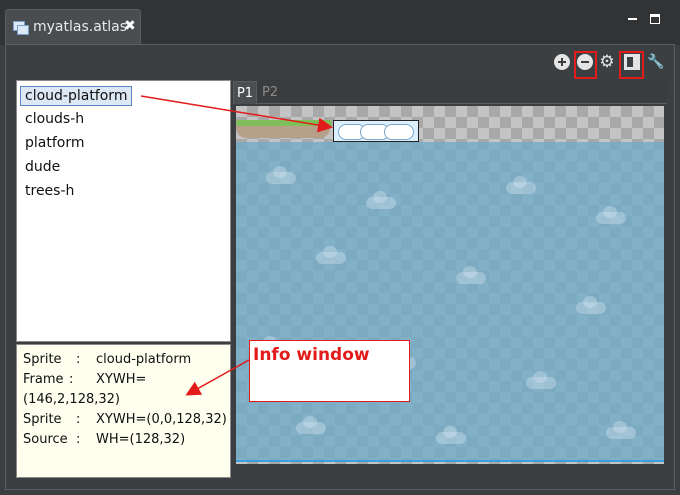  I want to click on sprite-list-item-dude: dude, so click(42, 167).